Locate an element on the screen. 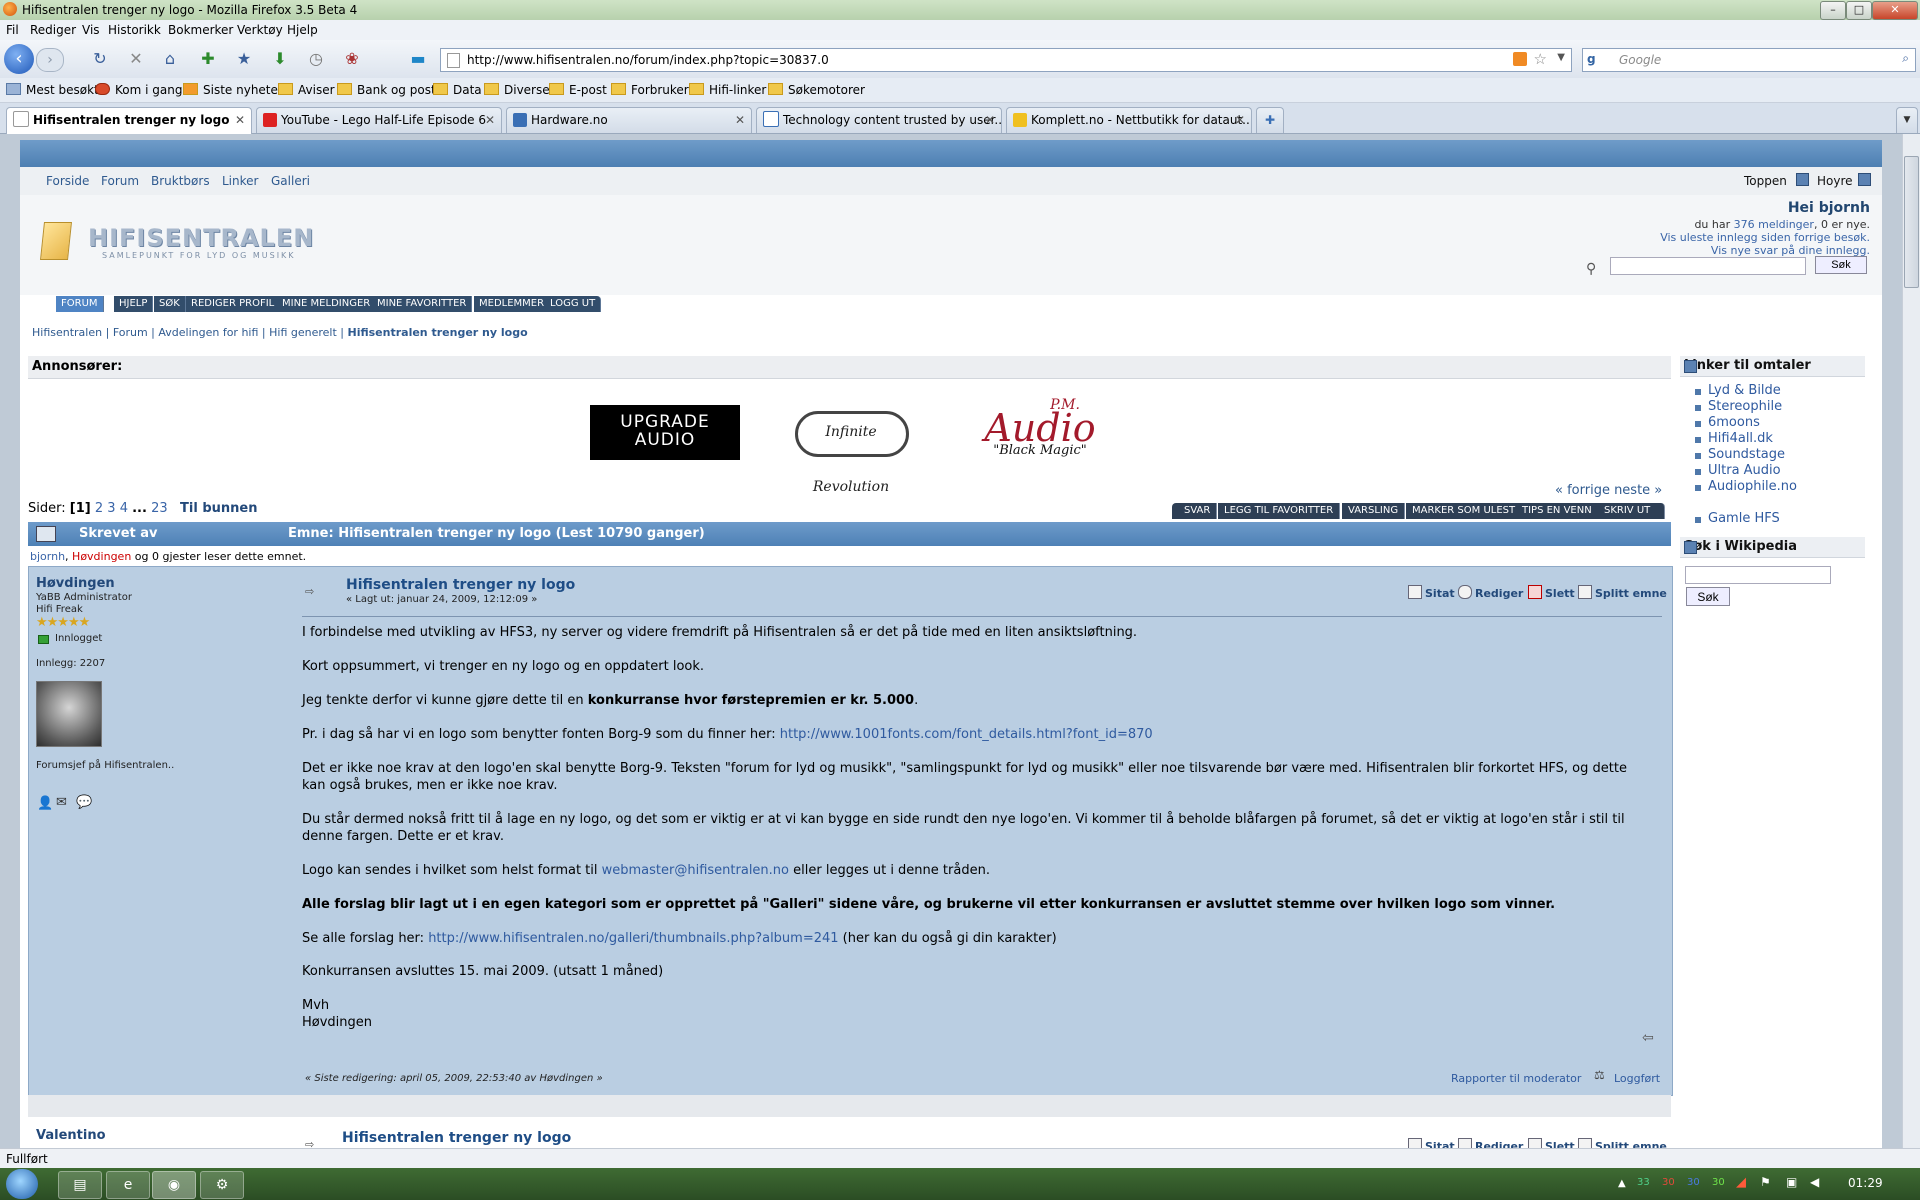 This screenshot has width=1920, height=1200. viewer-hovdingen: Høvdingen is located at coordinates (101, 556).